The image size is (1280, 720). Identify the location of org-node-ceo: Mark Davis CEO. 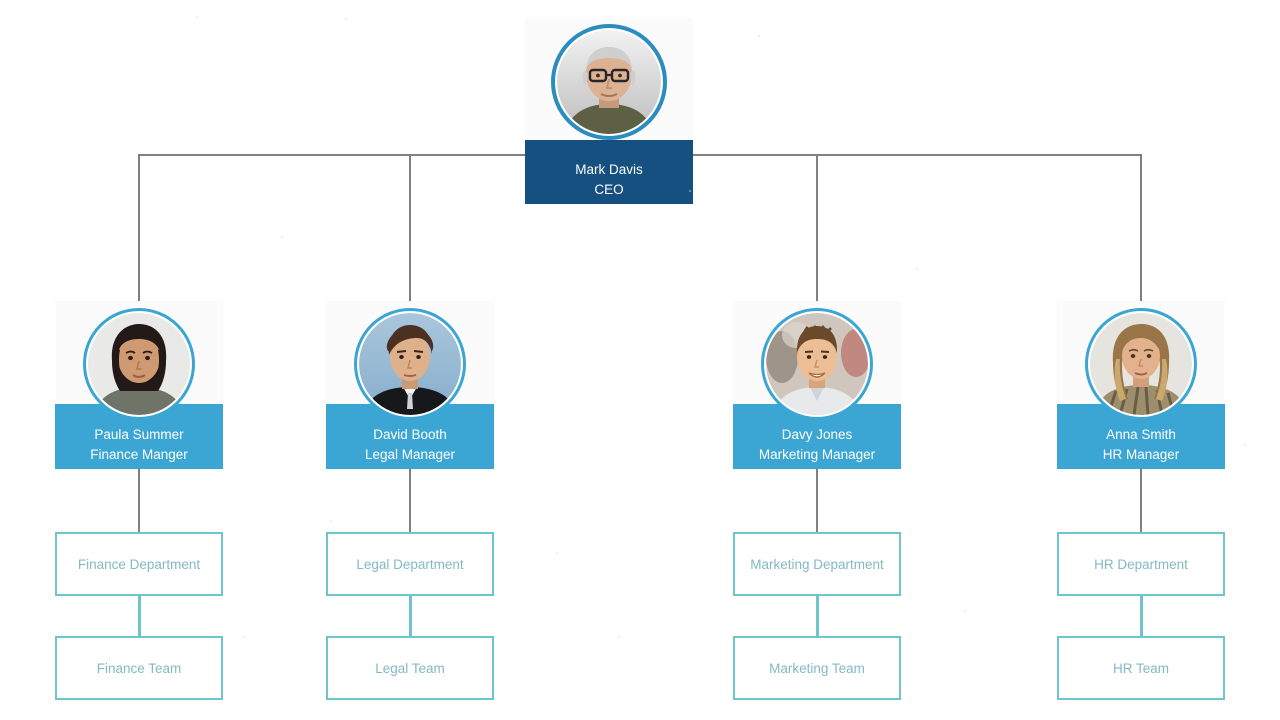
(609, 111).